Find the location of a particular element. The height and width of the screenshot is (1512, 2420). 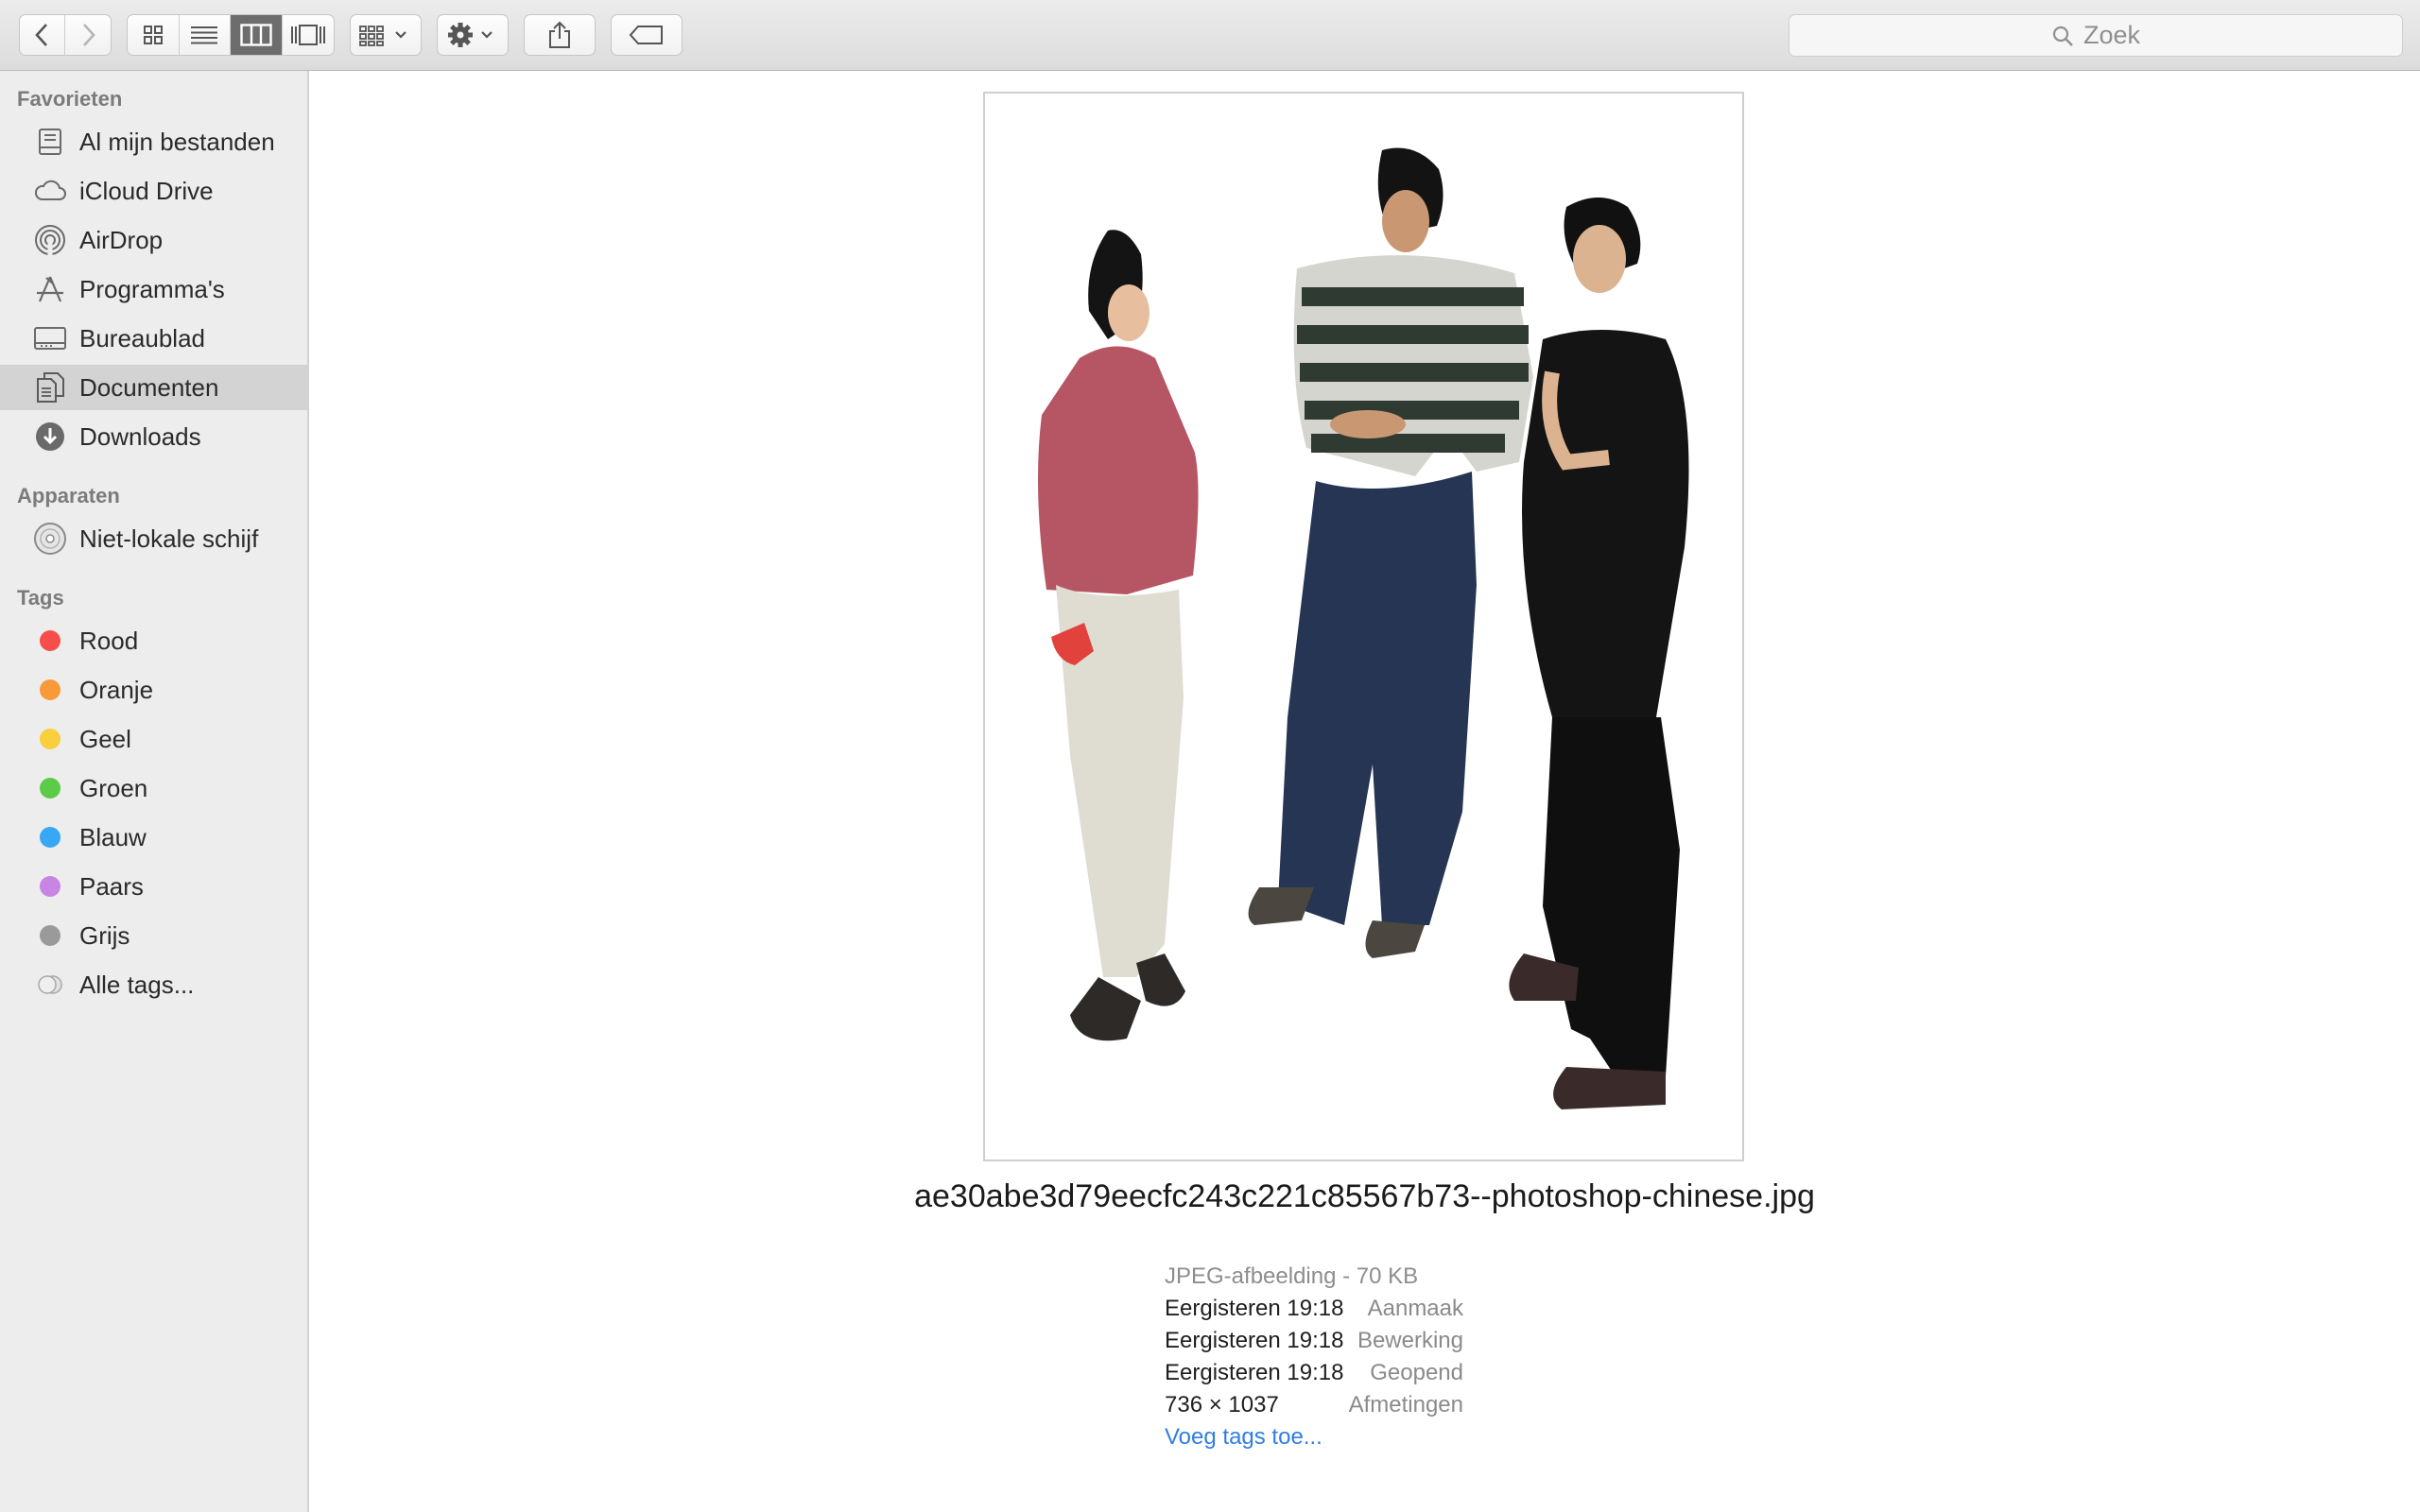

arrange-button is located at coordinates (386, 35).